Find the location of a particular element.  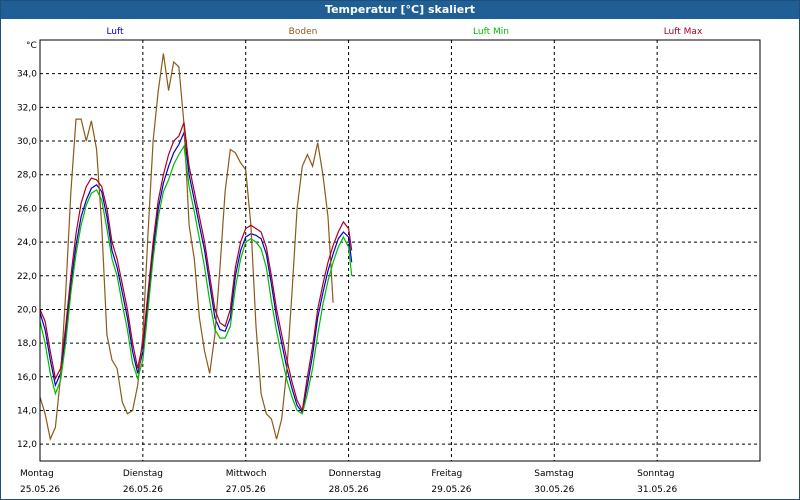

y-tick-label: 12,0 is located at coordinates (27, 445).